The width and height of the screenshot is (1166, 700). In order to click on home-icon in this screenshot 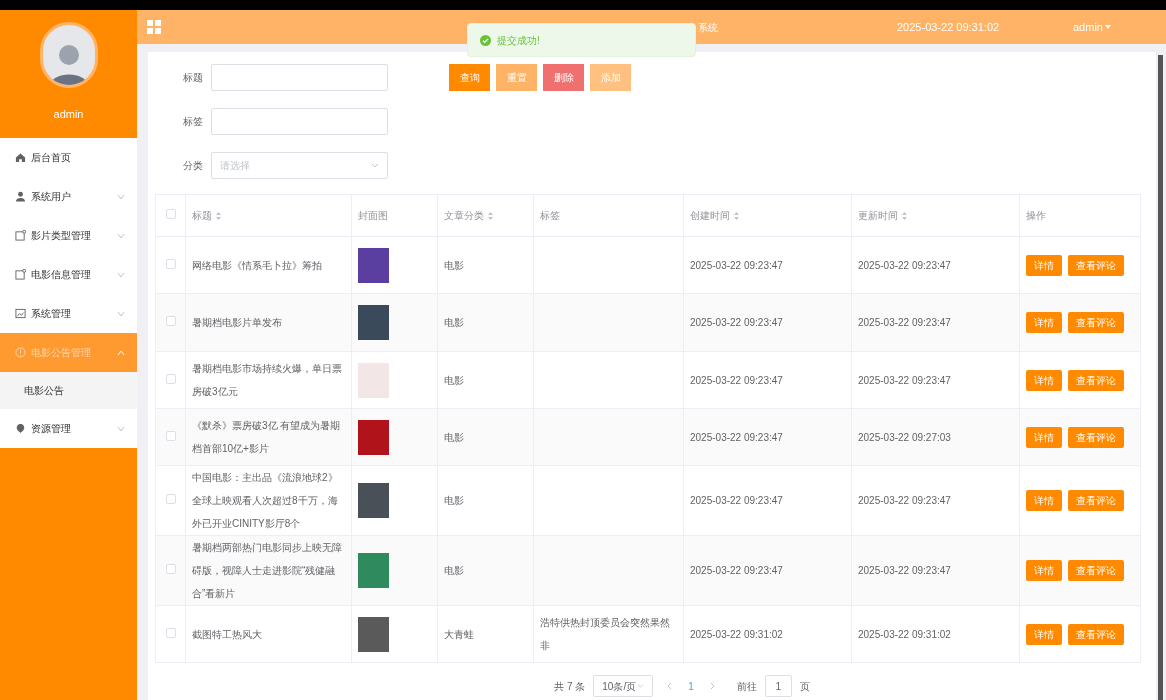, I will do `click(20, 157)`.